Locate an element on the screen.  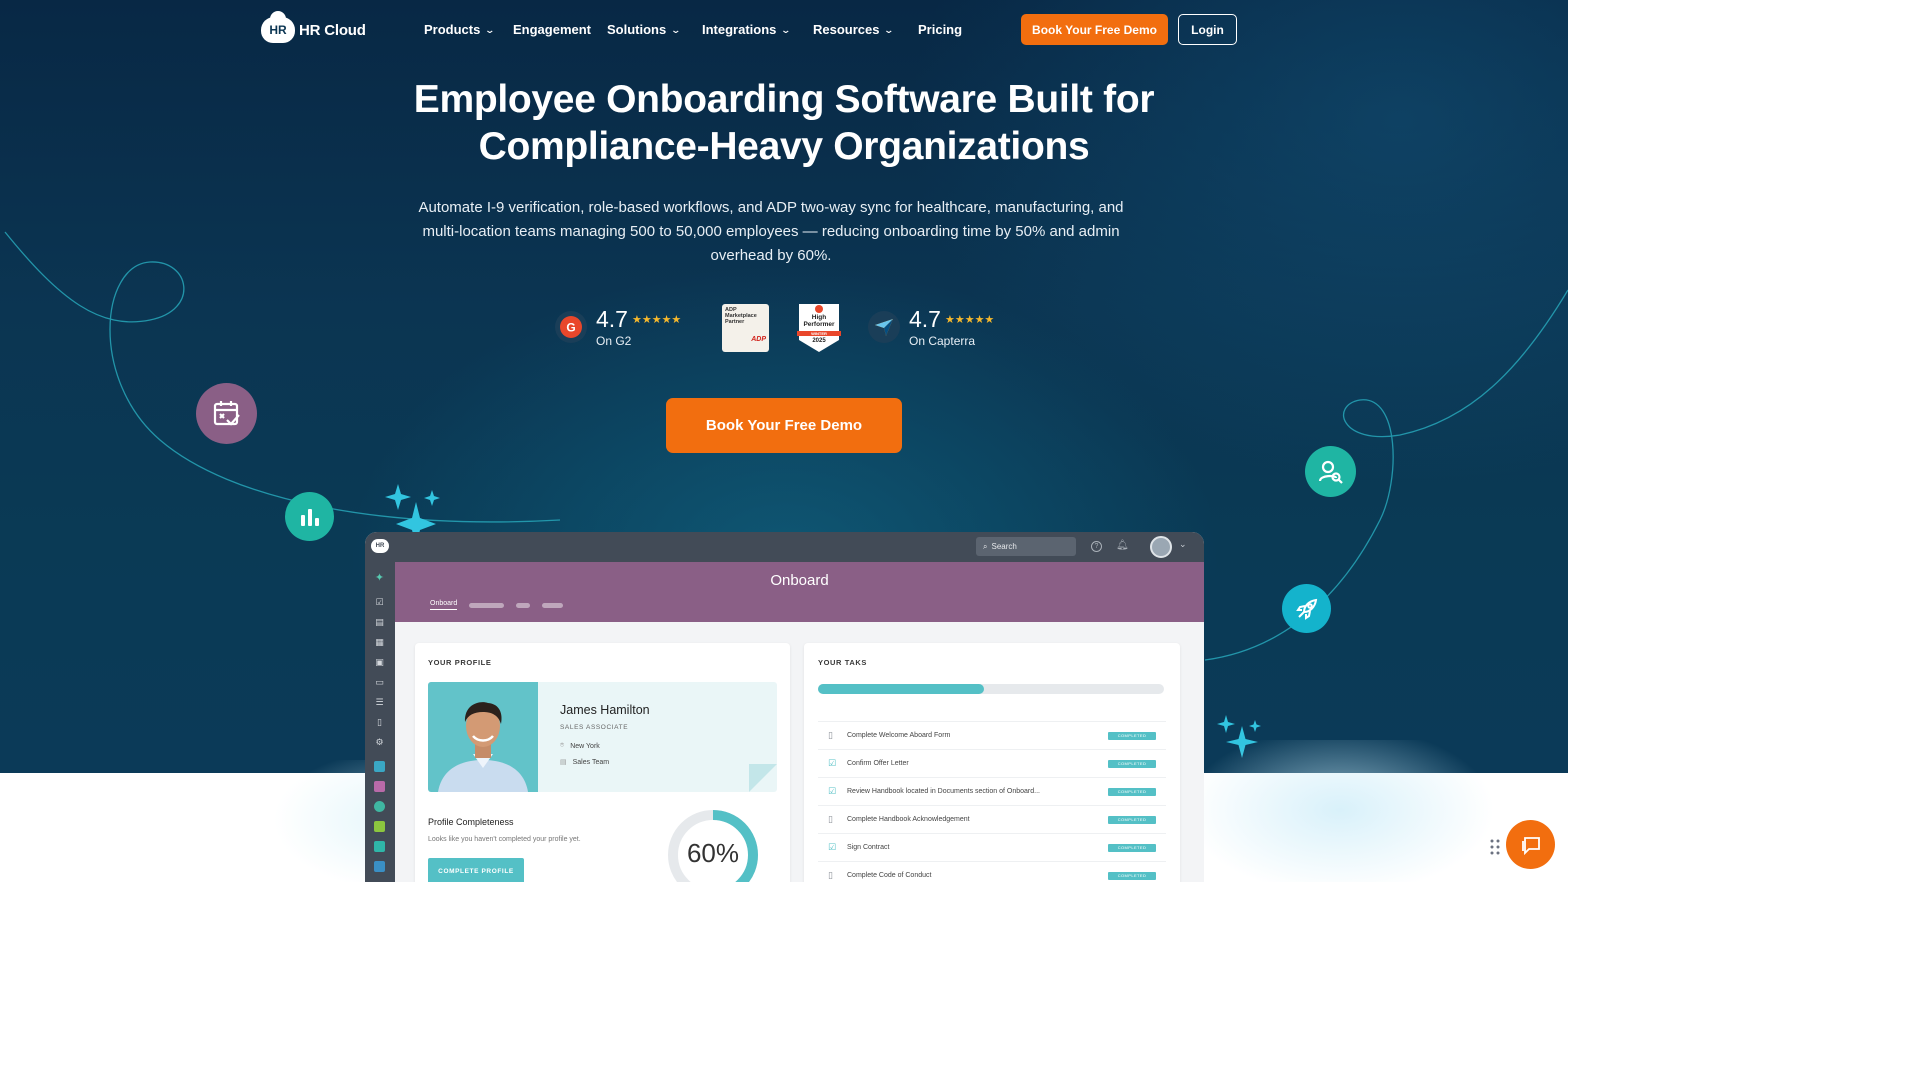
nav-resources: Resources ⌄ is located at coordinates (854, 29).